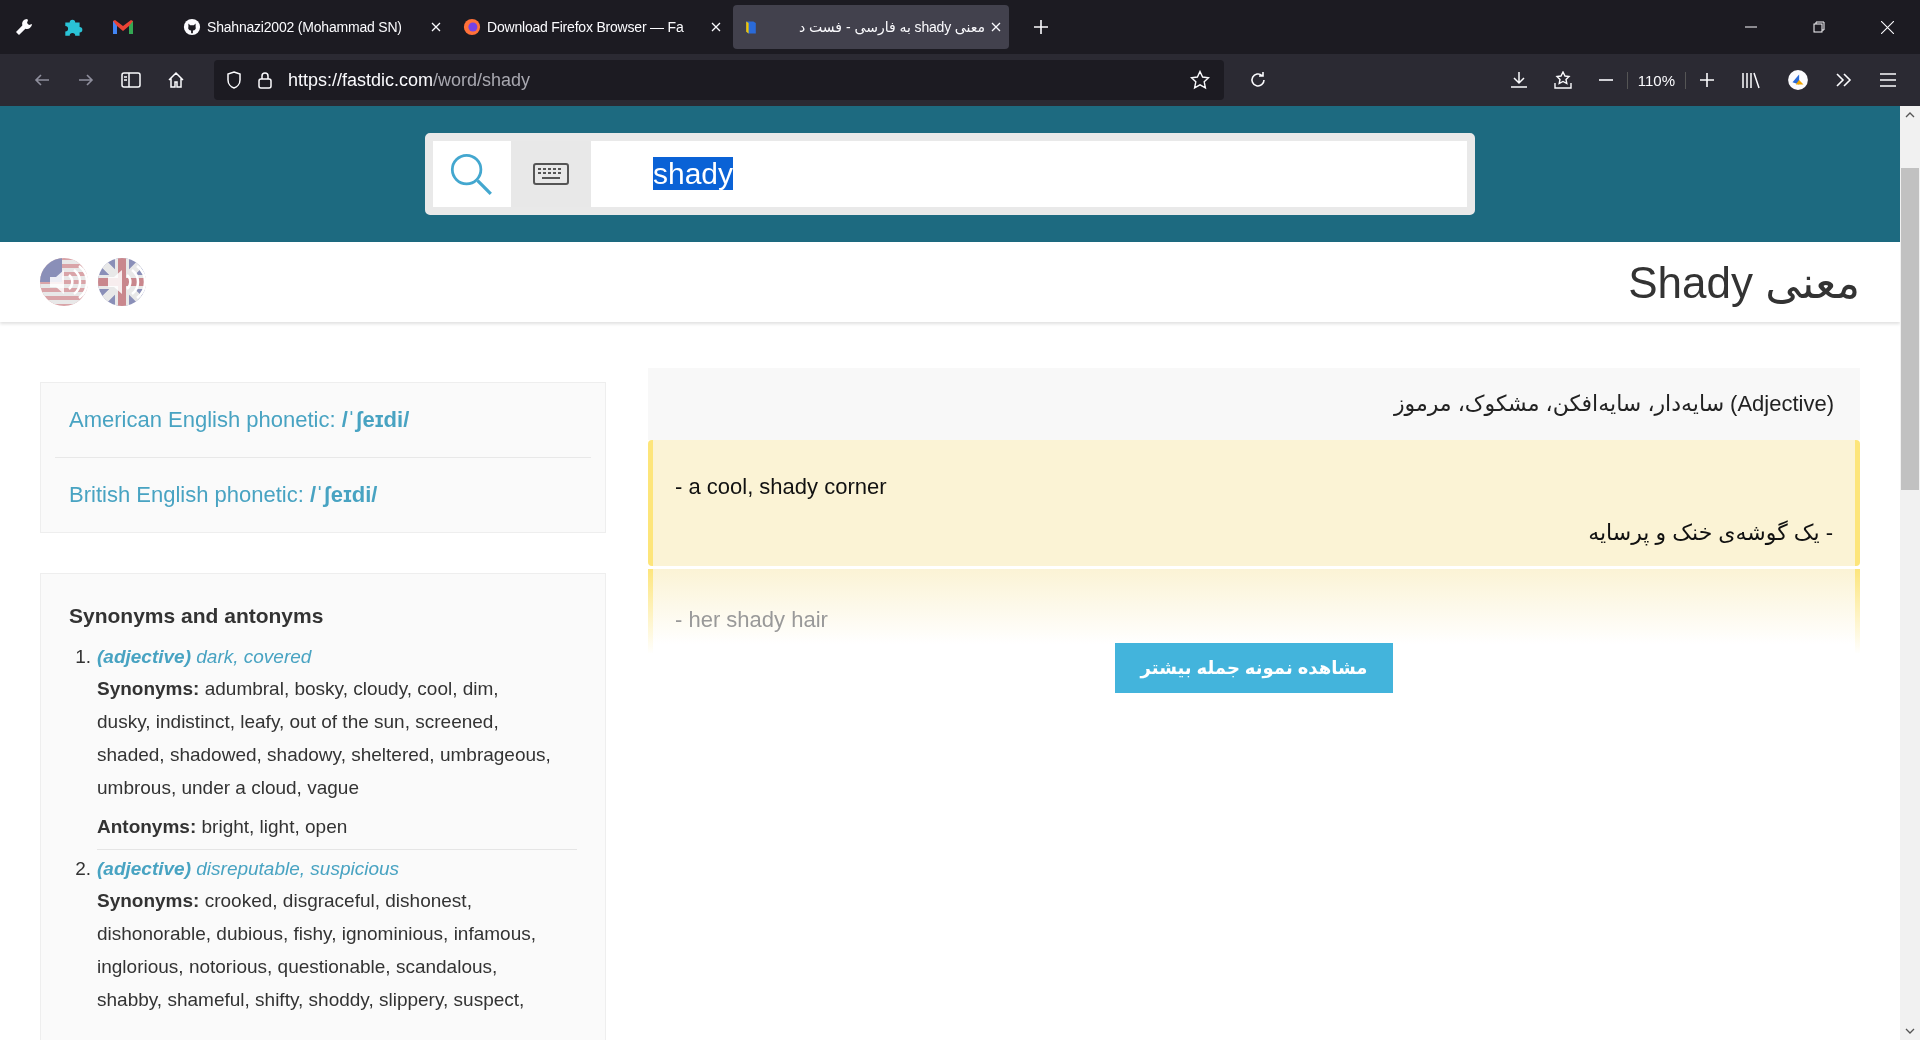 Image resolution: width=1920 pixels, height=1040 pixels. Describe the element at coordinates (1562, 80) in the screenshot. I see `star-tray-icon` at that location.